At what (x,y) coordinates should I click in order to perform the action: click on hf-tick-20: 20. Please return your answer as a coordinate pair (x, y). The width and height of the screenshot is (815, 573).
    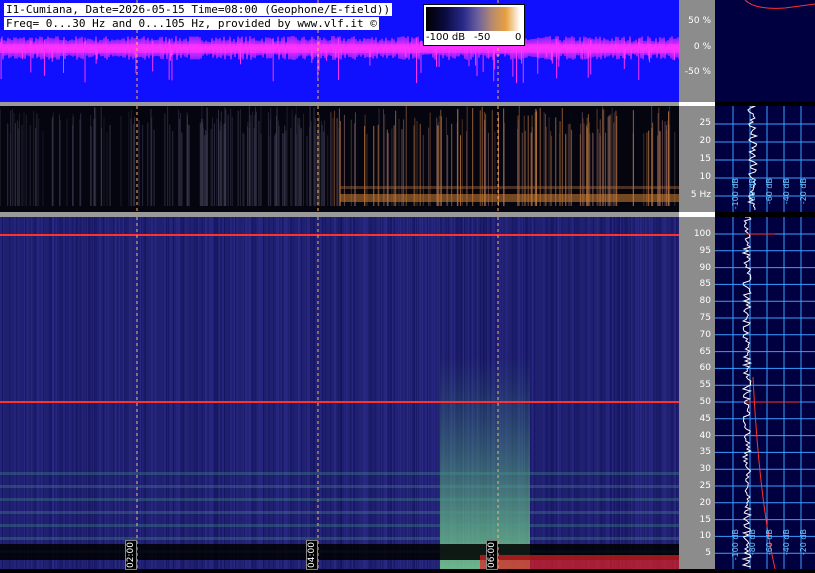
    Looking at the image, I should click on (705, 502).